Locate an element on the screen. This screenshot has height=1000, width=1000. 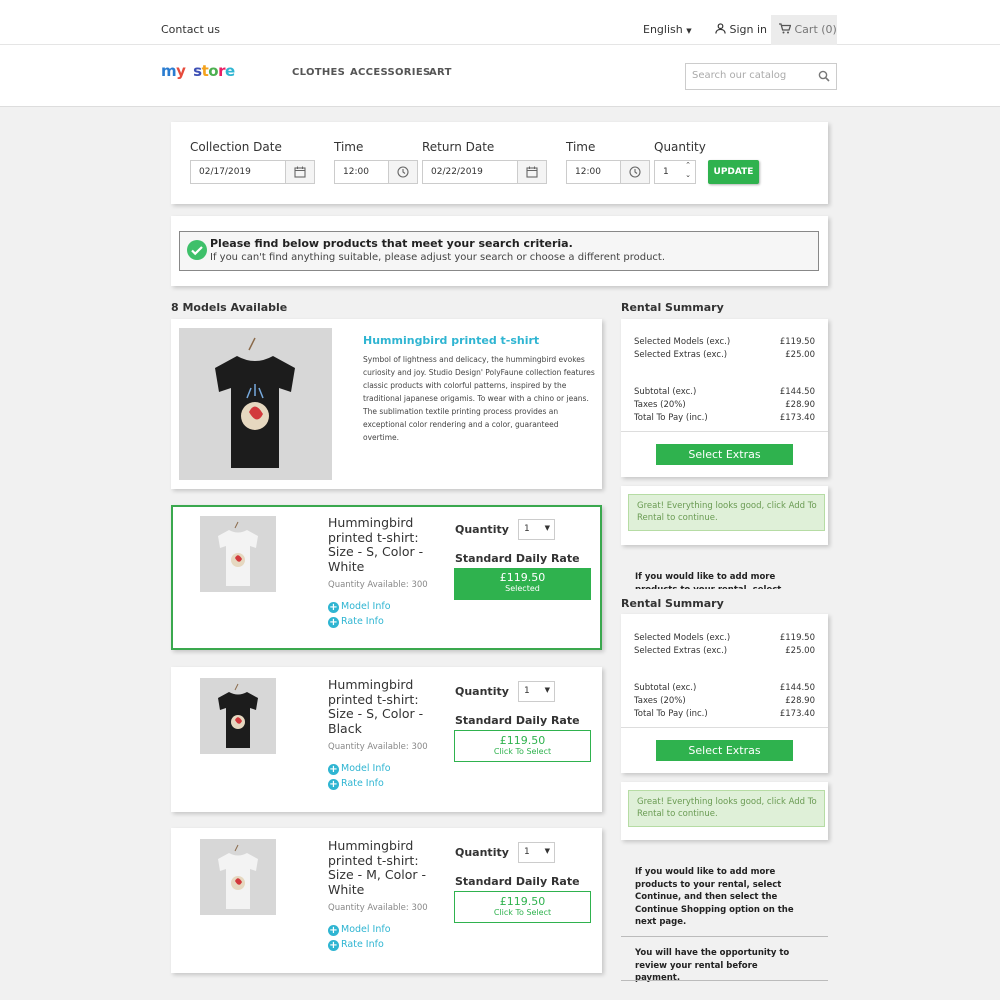
contact-us-link: Contact us is located at coordinates (190, 29).